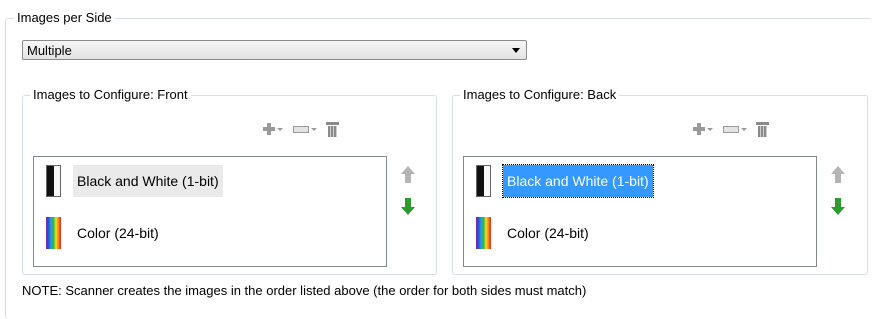  I want to click on back-add-button, so click(703, 129).